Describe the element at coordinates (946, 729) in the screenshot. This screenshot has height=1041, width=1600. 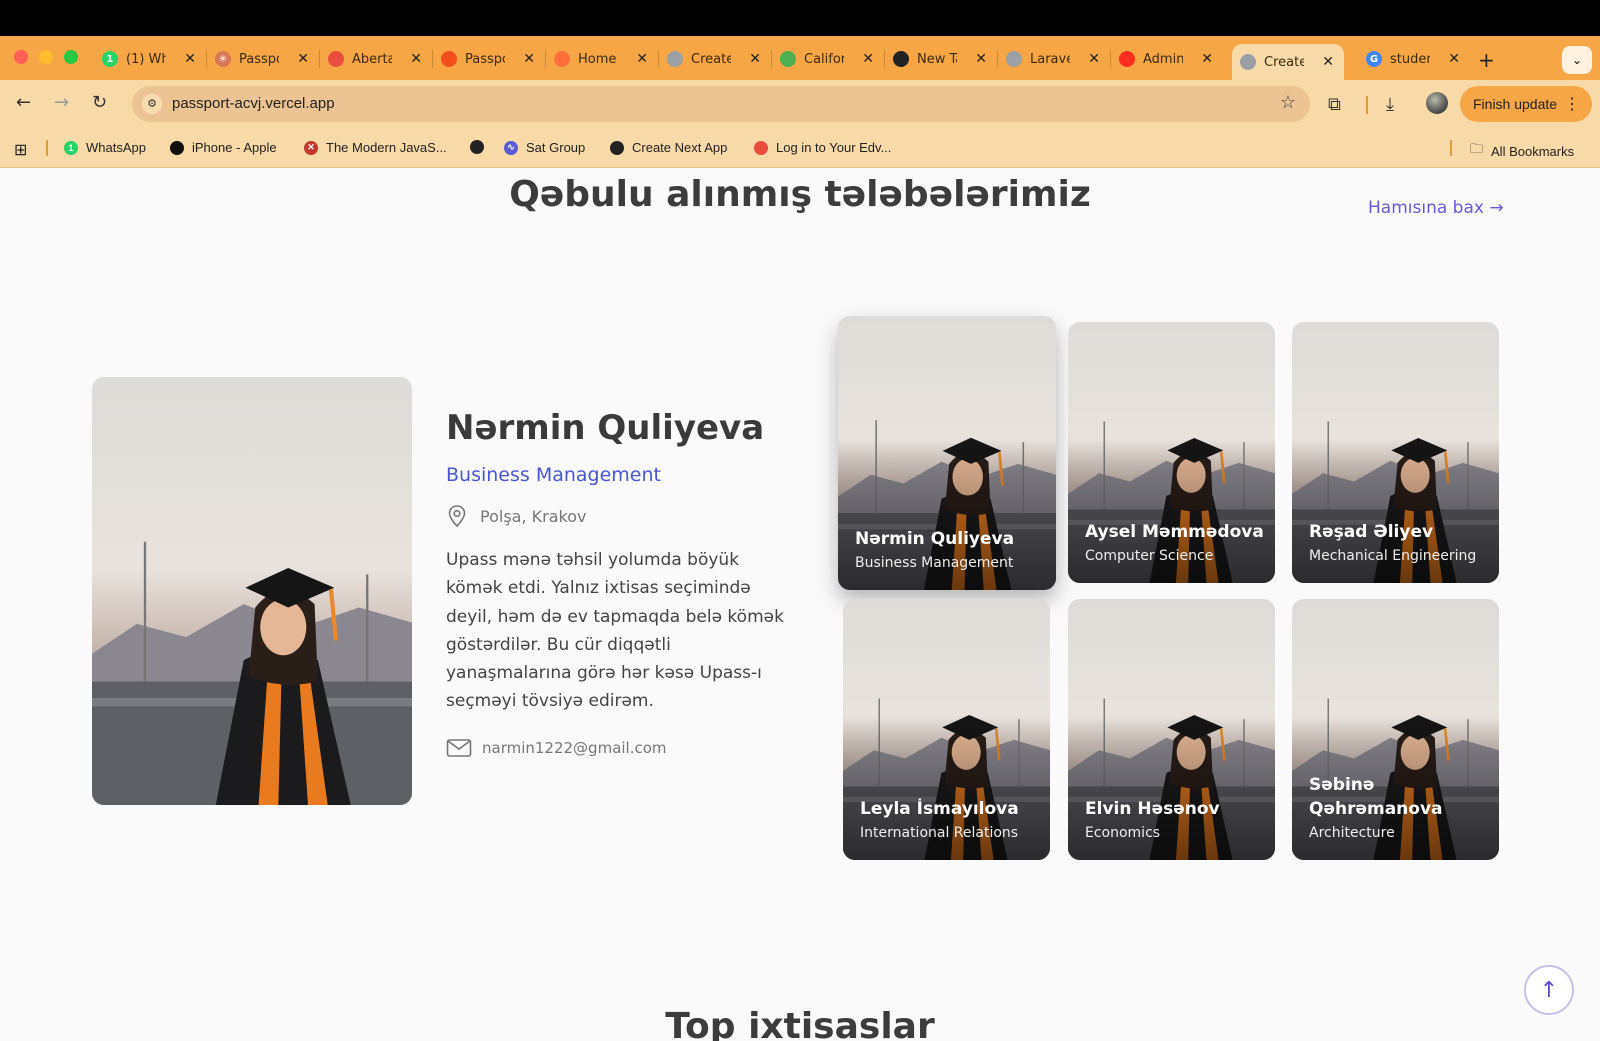
I see `student-card: Leyla İsmayılova International Relations` at that location.